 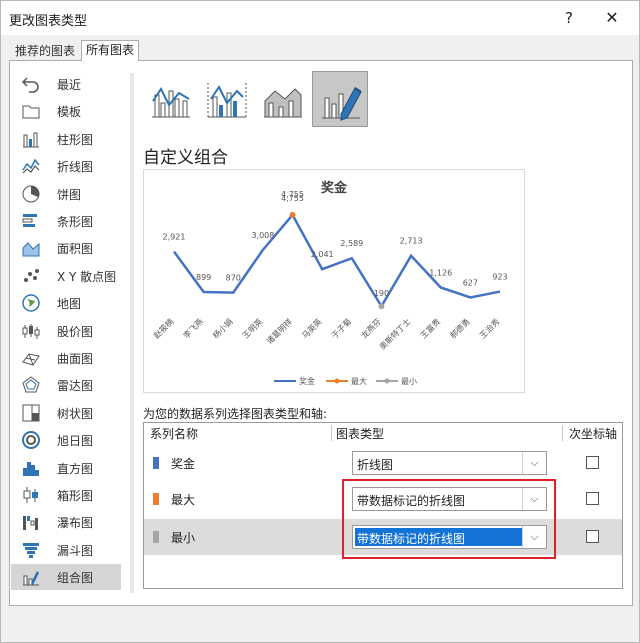 I want to click on sidebar-divider, so click(x=132, y=333).